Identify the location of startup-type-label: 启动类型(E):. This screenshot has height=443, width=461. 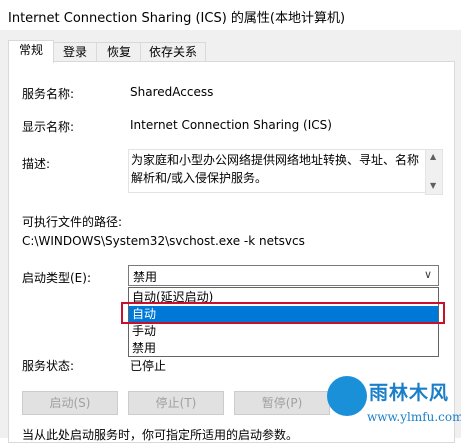
(56, 278).